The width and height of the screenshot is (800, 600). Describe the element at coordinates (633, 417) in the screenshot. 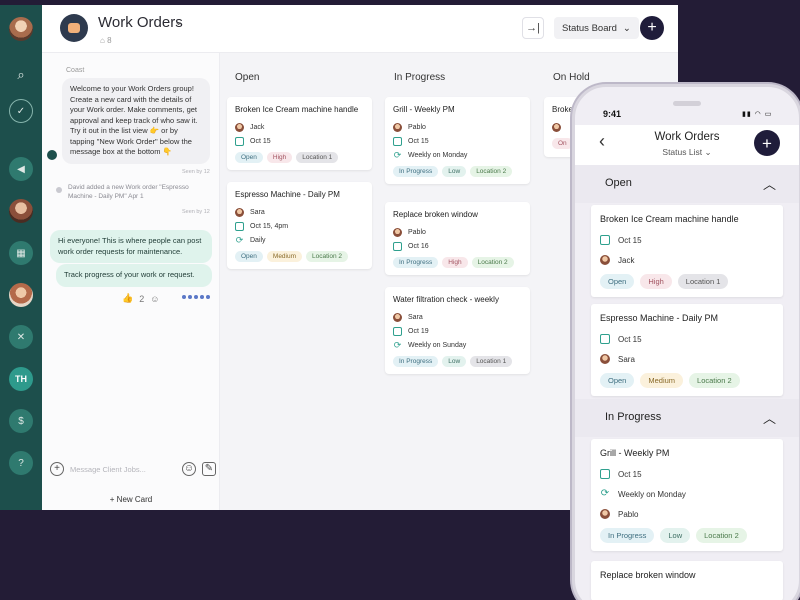

I see `section-title: In Progress` at that location.